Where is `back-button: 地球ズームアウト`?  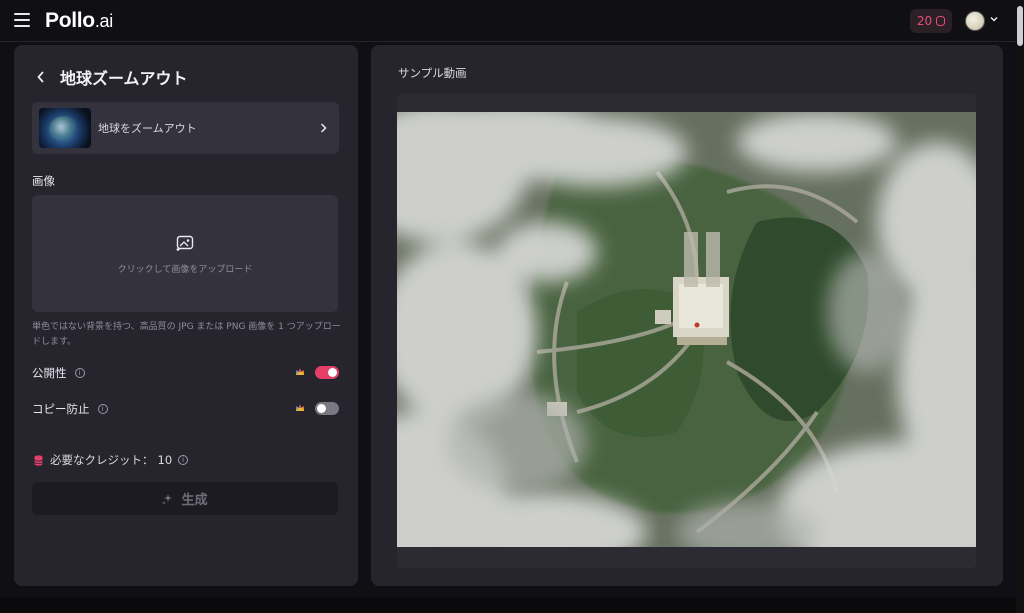 back-button: 地球ズームアウト is located at coordinates (112, 77).